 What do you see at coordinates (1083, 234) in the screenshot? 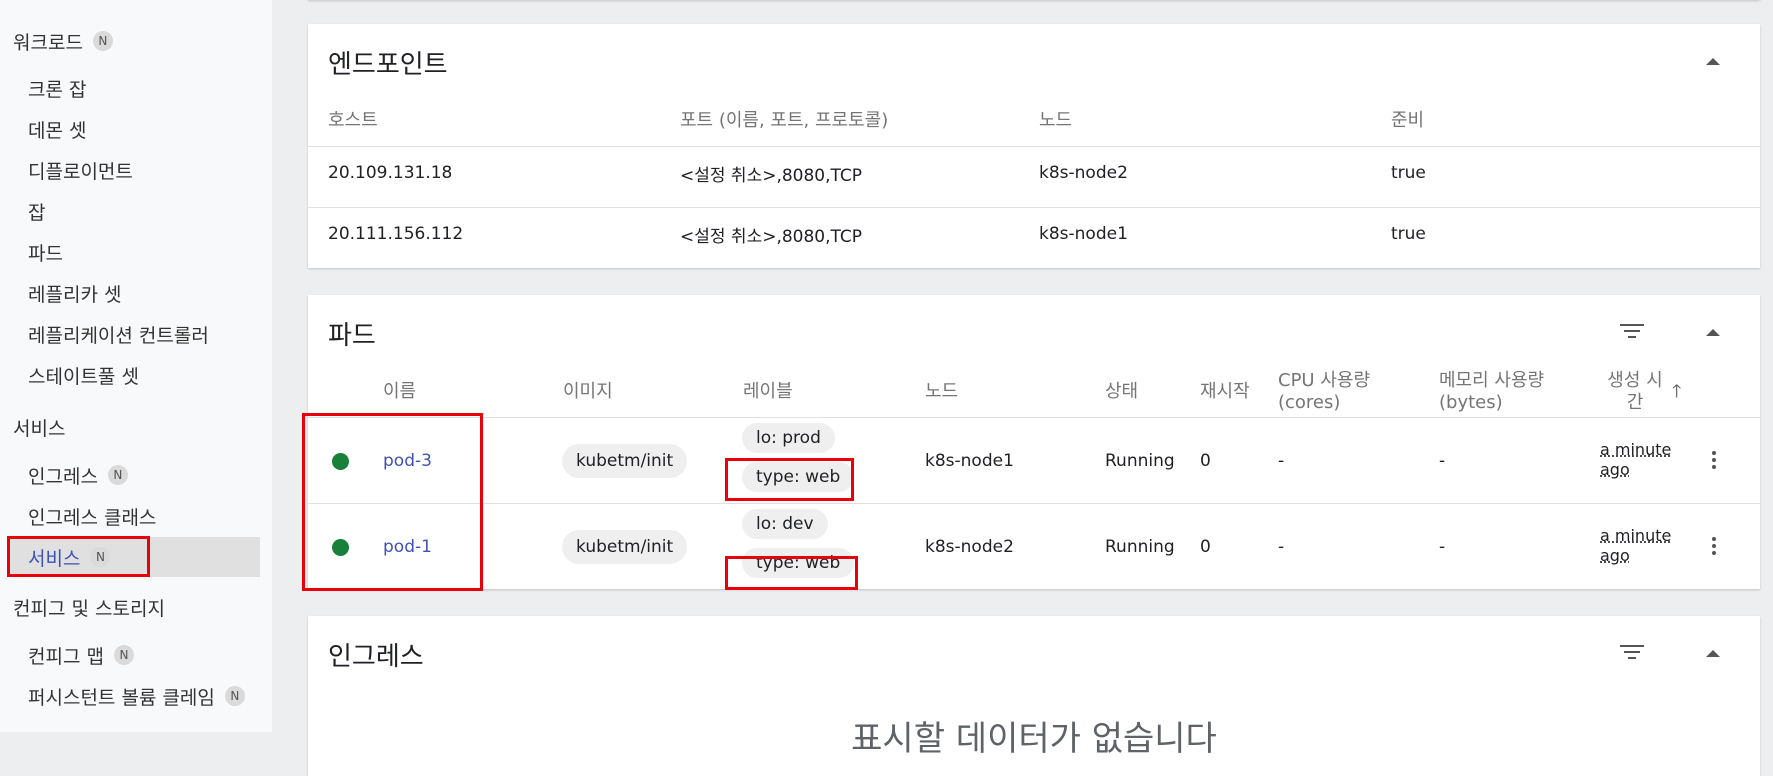
I see `endpoint-node: k8s-node1` at bounding box center [1083, 234].